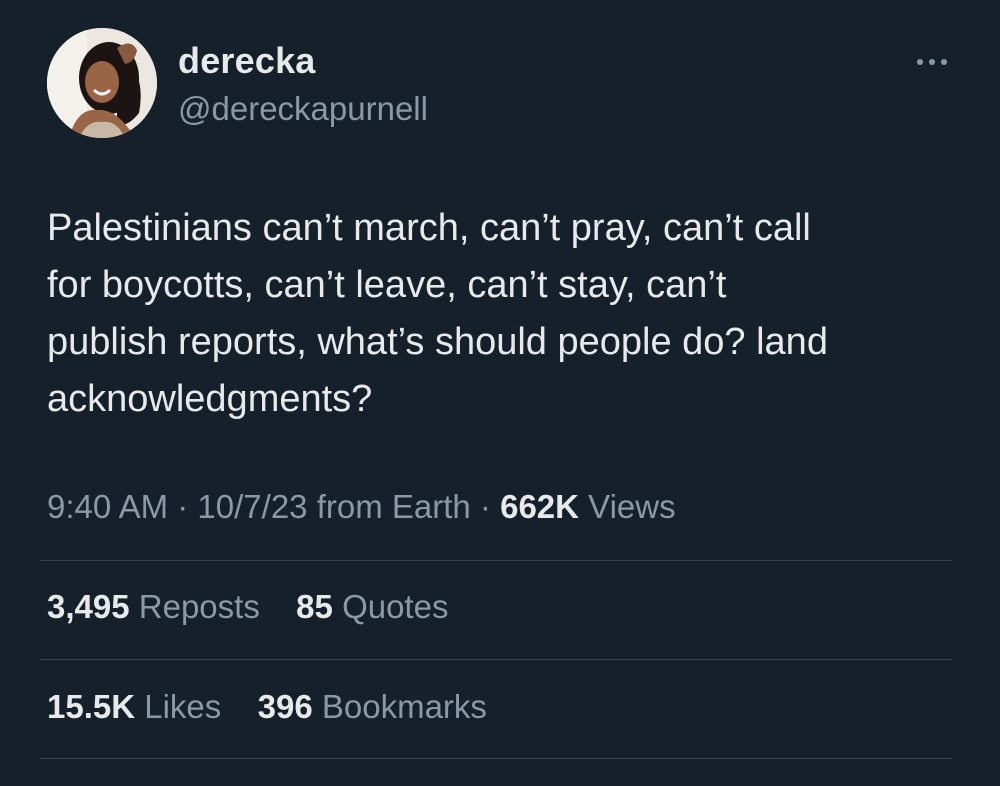 The image size is (1000, 786). What do you see at coordinates (138, 706) in the screenshot?
I see `likes-stat: 15.5K Likes` at bounding box center [138, 706].